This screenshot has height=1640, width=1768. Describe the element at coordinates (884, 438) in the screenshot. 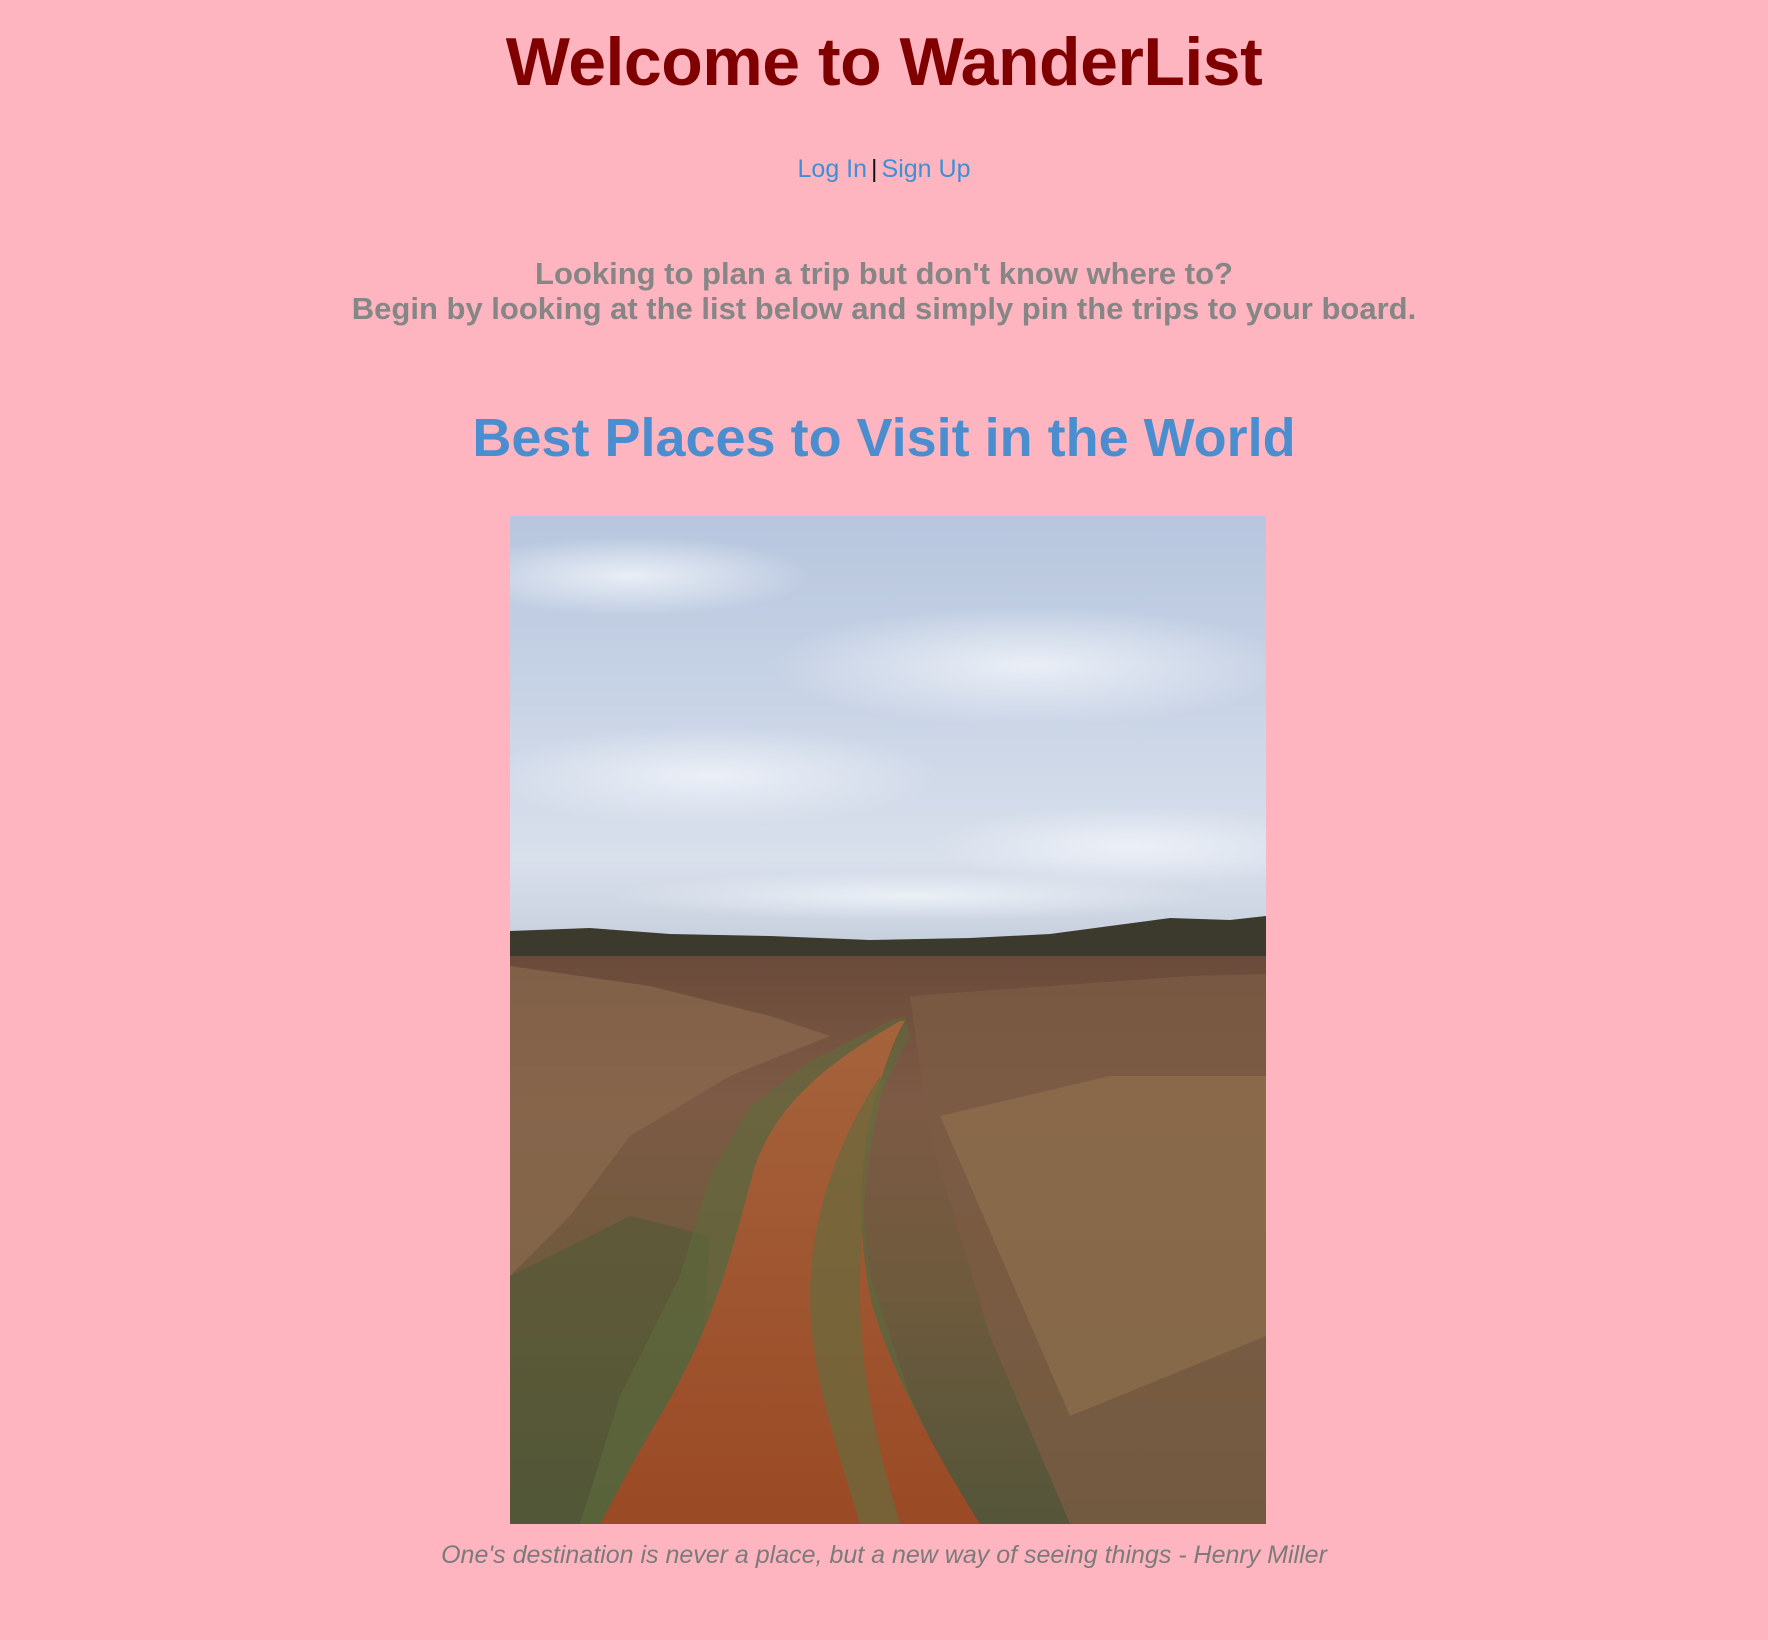

I see `section-title: Best Places to Visit in the World` at that location.